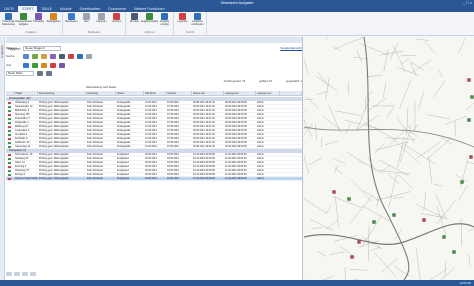  Describe the element at coordinates (130, 93) in the screenshot. I see `column-header-4: Status` at that location.